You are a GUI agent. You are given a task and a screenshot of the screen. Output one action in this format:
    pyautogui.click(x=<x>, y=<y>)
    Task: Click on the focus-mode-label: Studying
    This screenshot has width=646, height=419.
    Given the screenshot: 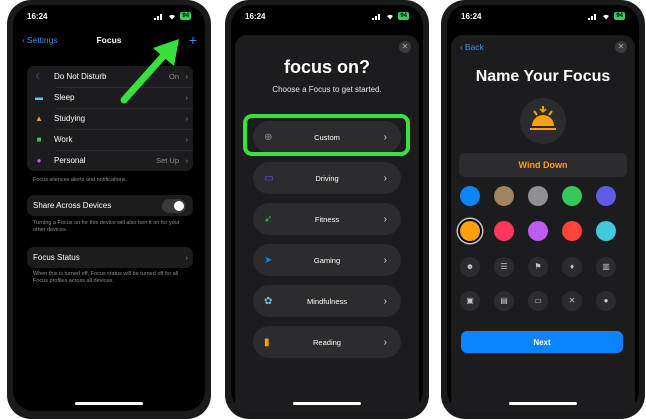 What is the action you would take?
    pyautogui.click(x=70, y=118)
    